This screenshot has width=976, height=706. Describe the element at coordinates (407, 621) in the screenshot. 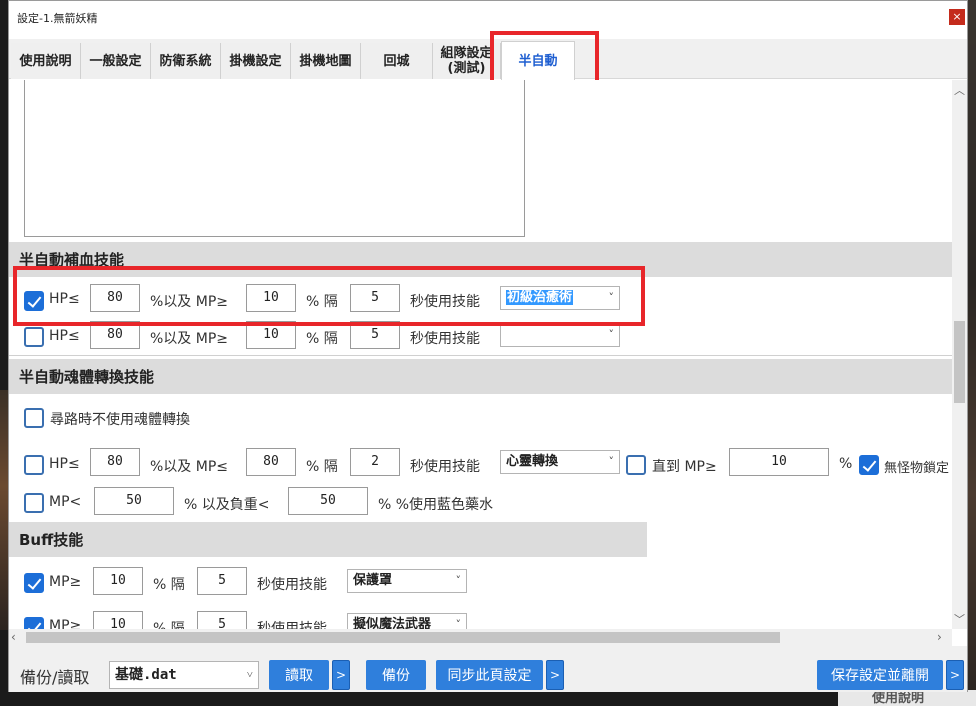

I see `buff-row2-skill-select: 擬似魔法武器` at that location.